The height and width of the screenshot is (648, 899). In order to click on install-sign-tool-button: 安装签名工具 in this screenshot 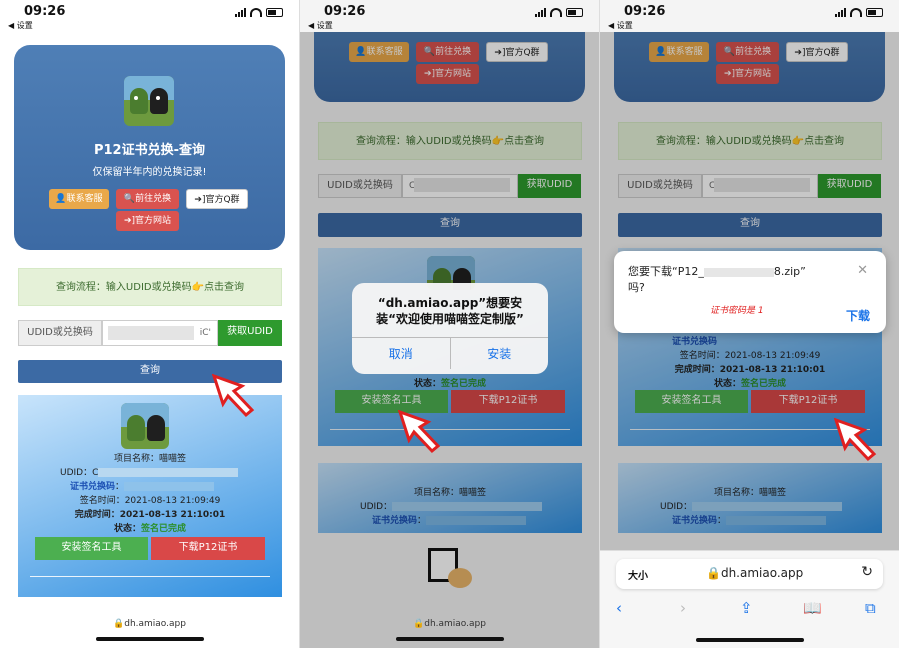, I will do `click(91, 548)`.